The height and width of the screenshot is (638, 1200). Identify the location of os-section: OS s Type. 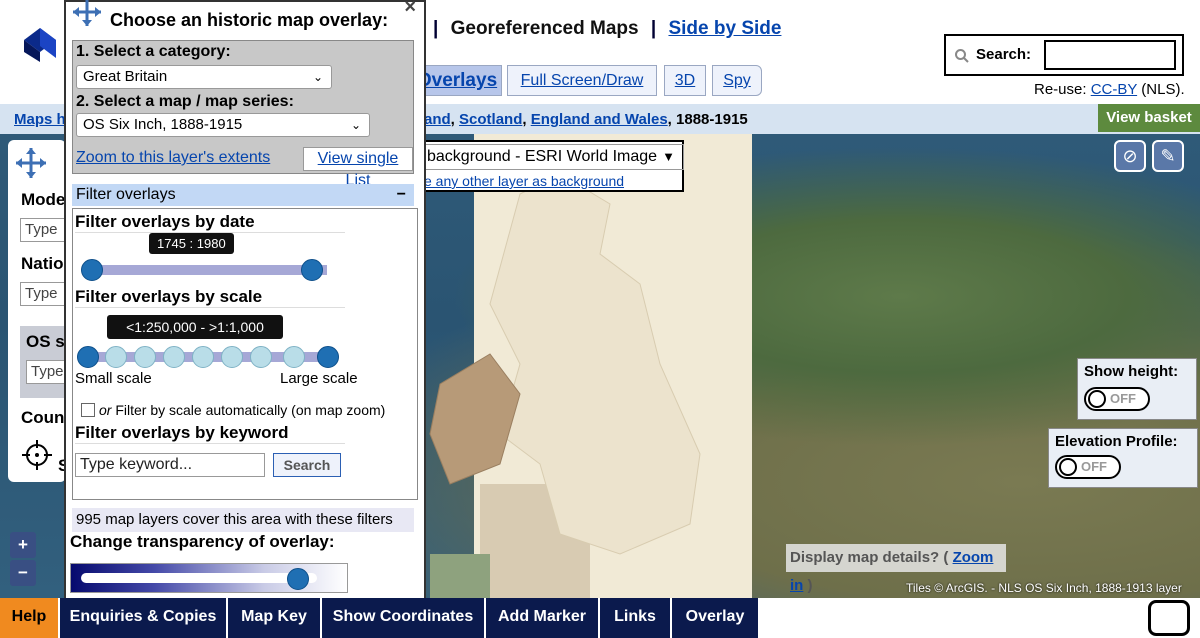
(43, 362).